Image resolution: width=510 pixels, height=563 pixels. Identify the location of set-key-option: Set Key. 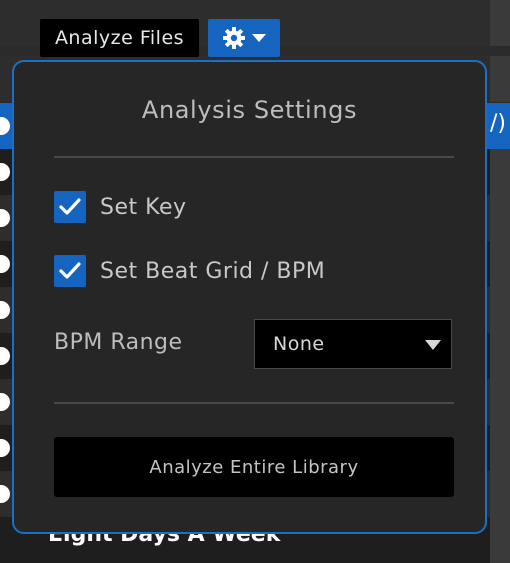
(120, 207).